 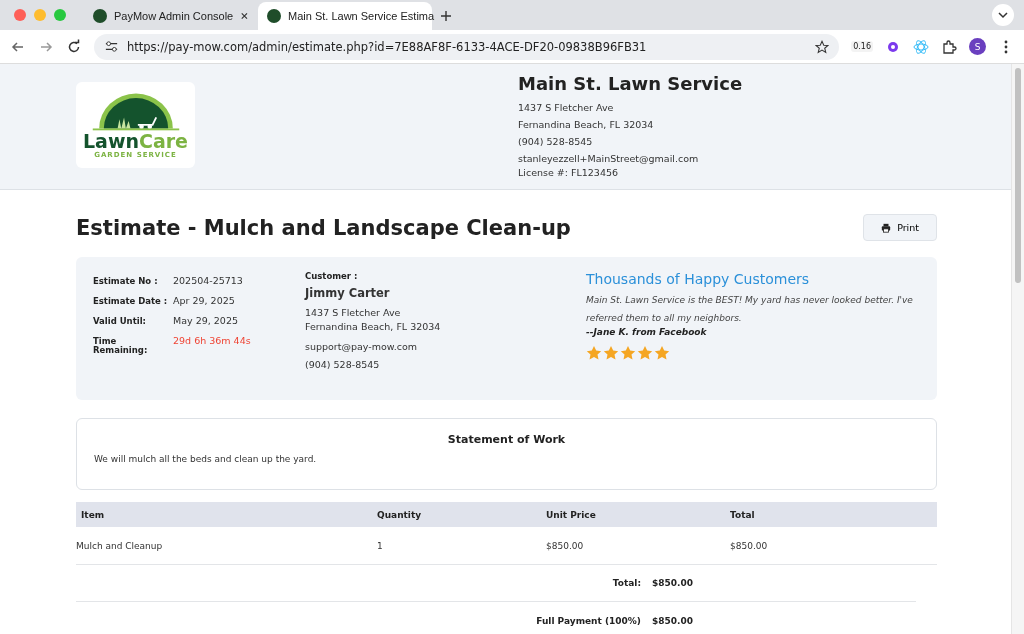 I want to click on customer-address: 1437 S Fletcher Ave, so click(x=353, y=313).